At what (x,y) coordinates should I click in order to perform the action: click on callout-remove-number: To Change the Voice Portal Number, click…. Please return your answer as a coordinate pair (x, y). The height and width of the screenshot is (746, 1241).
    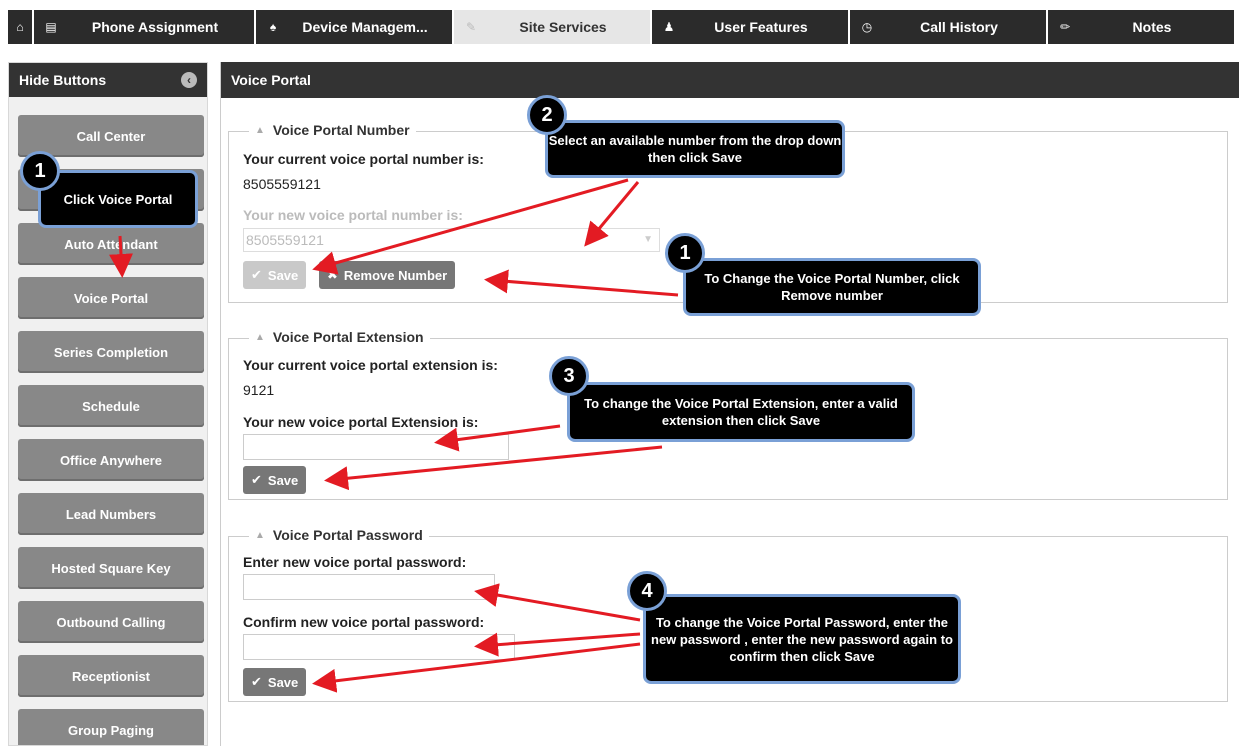
    Looking at the image, I should click on (832, 287).